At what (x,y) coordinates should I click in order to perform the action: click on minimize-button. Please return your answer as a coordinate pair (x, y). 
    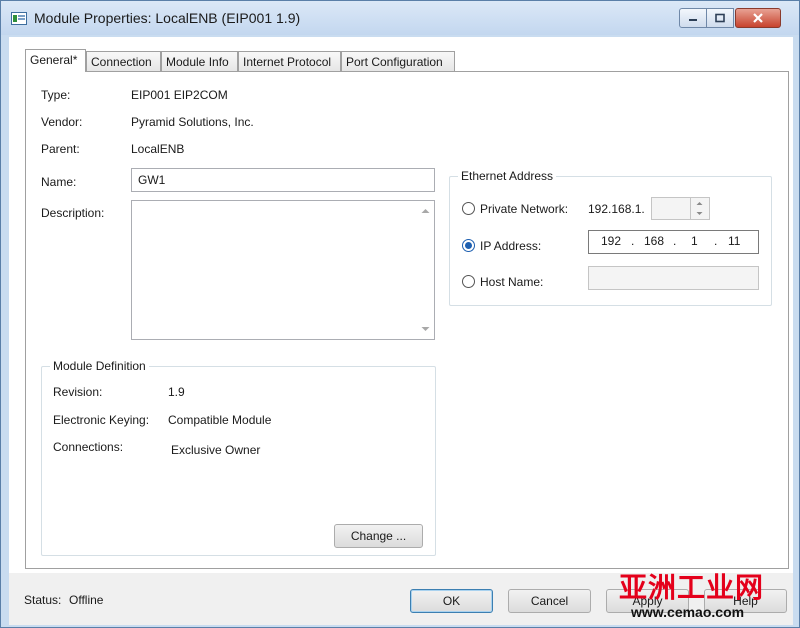
    Looking at the image, I should click on (693, 18).